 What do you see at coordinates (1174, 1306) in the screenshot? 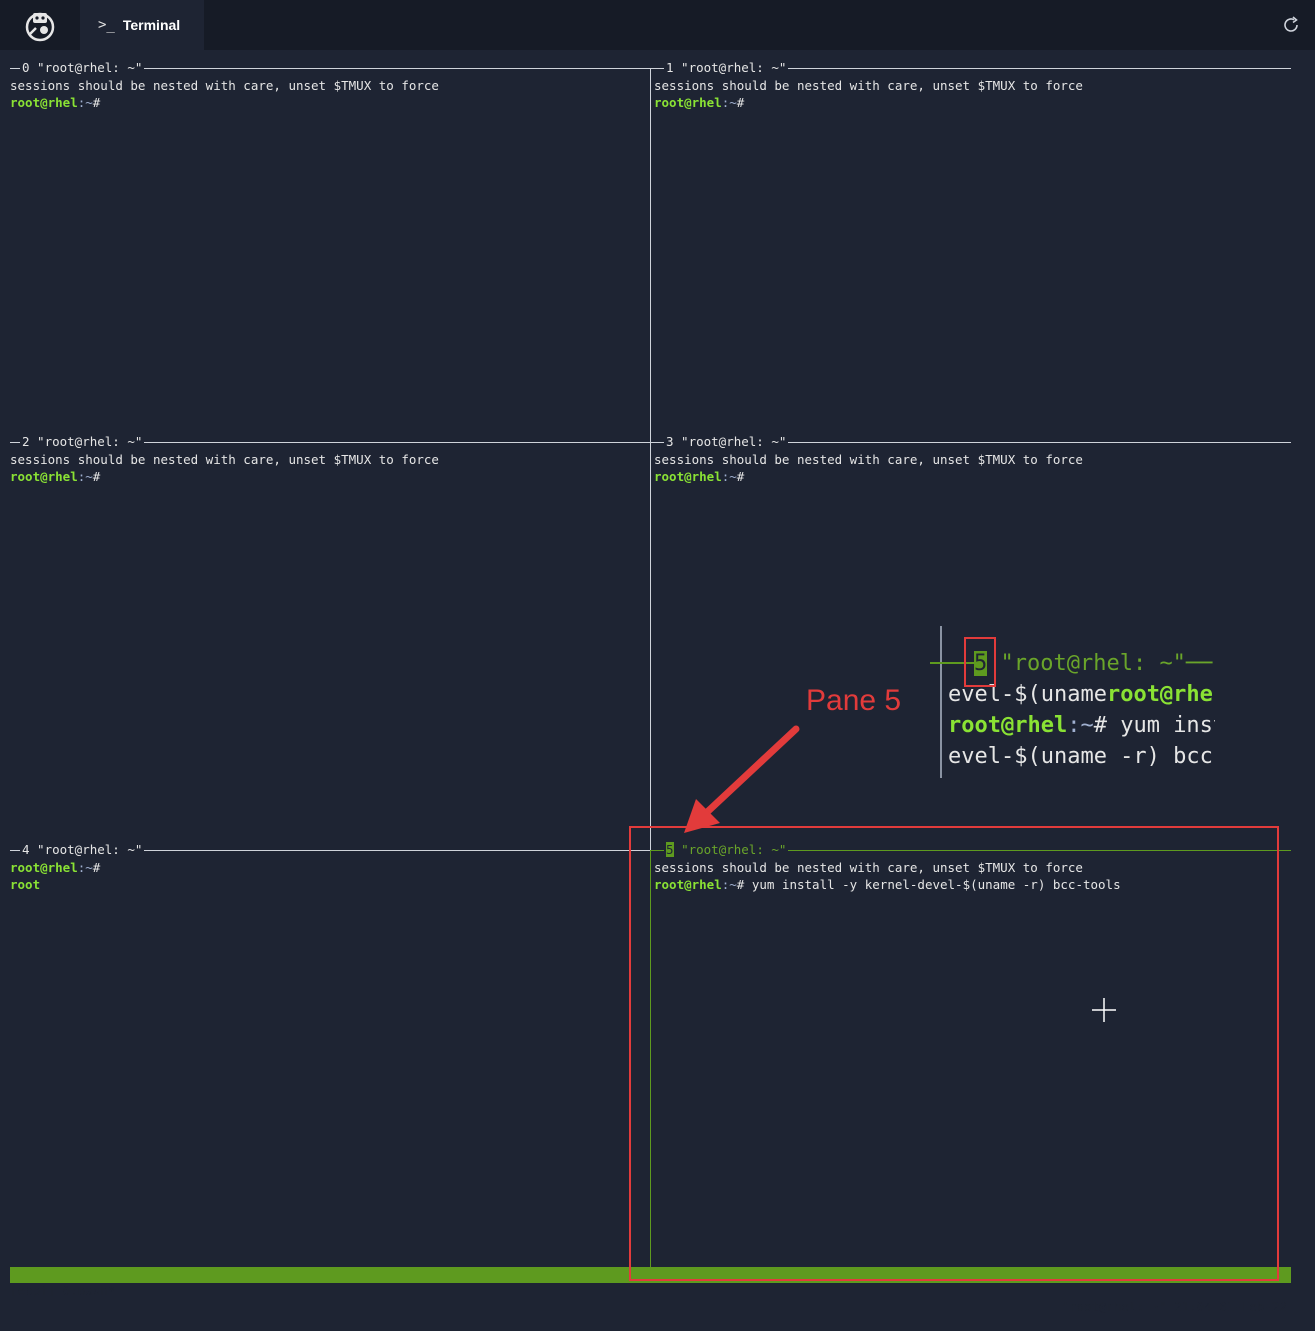
I see `status-right: "root@rhel: ~" 21:04 01-Feb-22` at bounding box center [1174, 1306].